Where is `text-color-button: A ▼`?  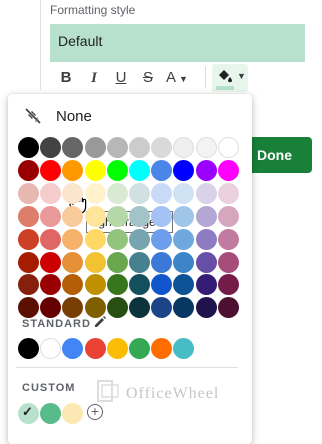 text-color-button: A ▼ is located at coordinates (181, 78).